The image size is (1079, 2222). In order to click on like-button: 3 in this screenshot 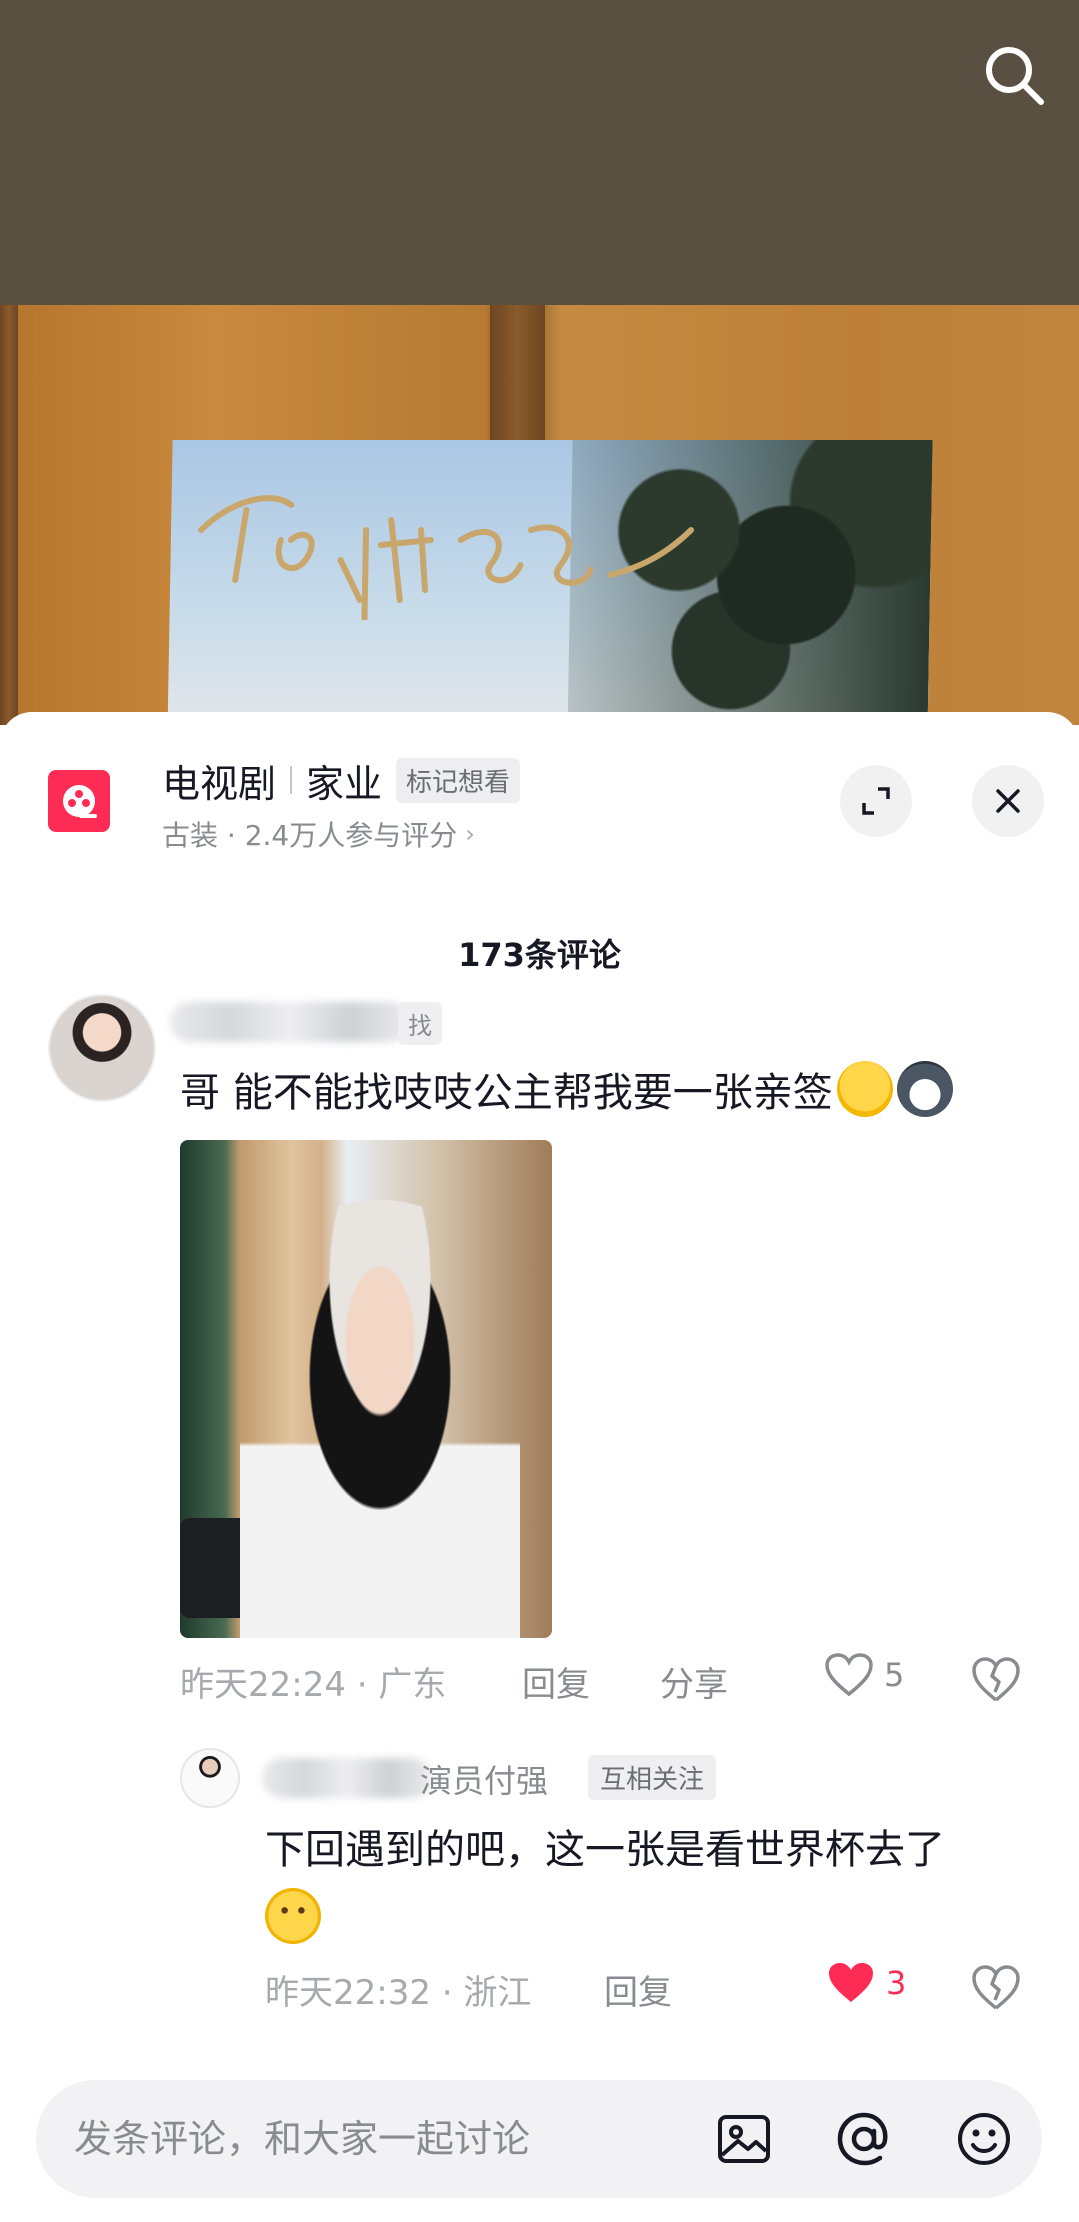, I will do `click(866, 1983)`.